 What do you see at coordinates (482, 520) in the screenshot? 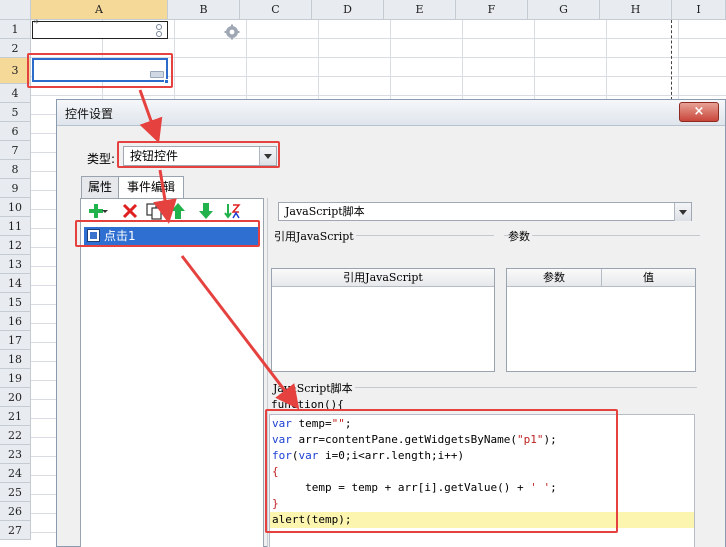
I see `code-line-7: alert(temp);` at bounding box center [482, 520].